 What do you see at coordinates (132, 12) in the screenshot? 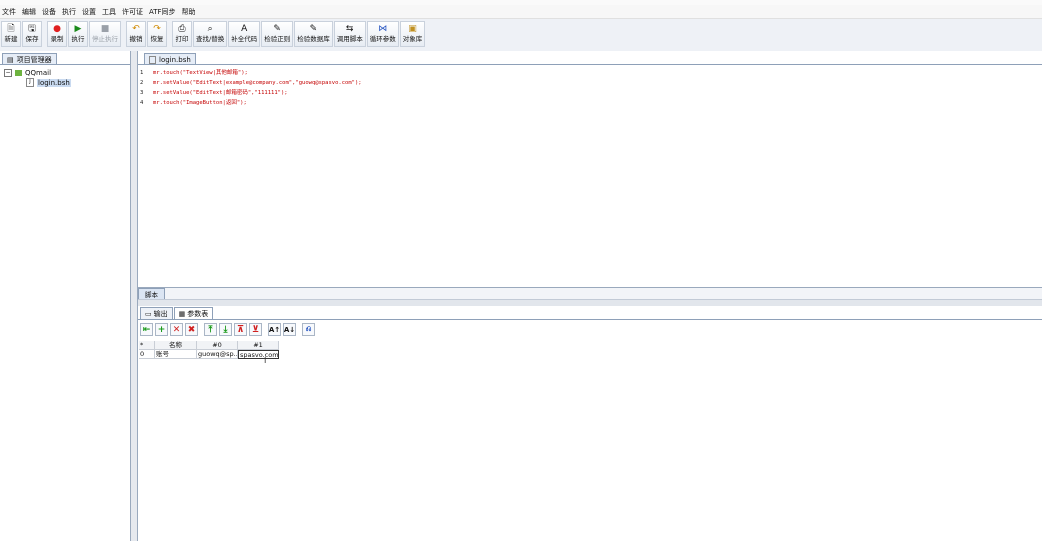
I see `menu-license: 许可证` at bounding box center [132, 12].